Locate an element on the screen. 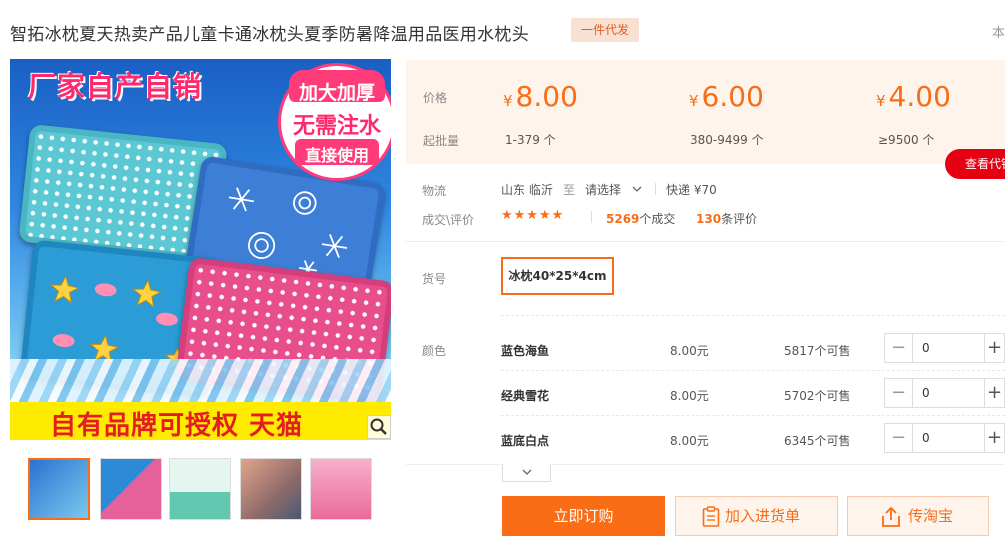  image-banner-bottom: 自有品牌可授权 天猫 is located at coordinates (177, 425).